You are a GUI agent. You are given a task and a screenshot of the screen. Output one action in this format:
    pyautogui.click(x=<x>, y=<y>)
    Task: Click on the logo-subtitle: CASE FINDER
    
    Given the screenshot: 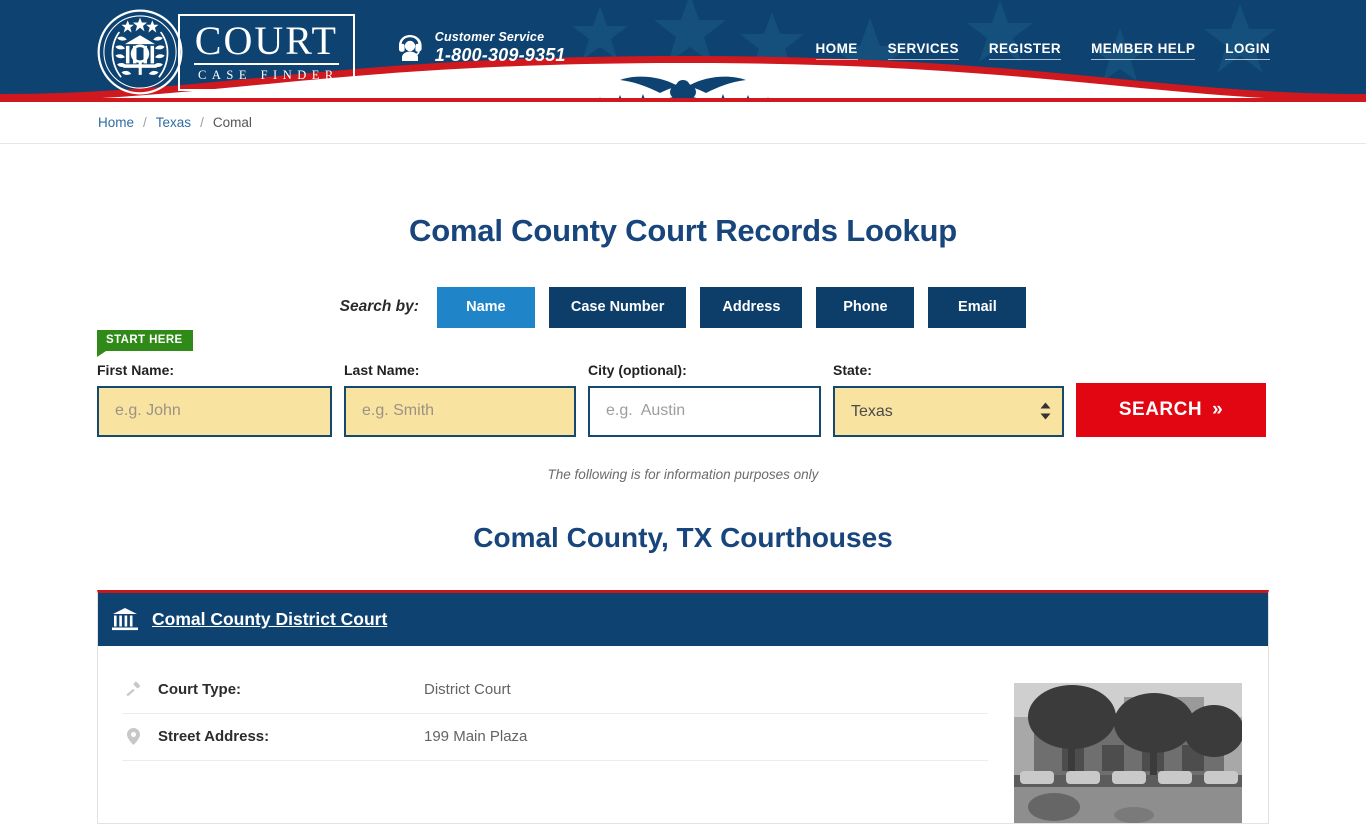 What is the action you would take?
    pyautogui.click(x=268, y=74)
    